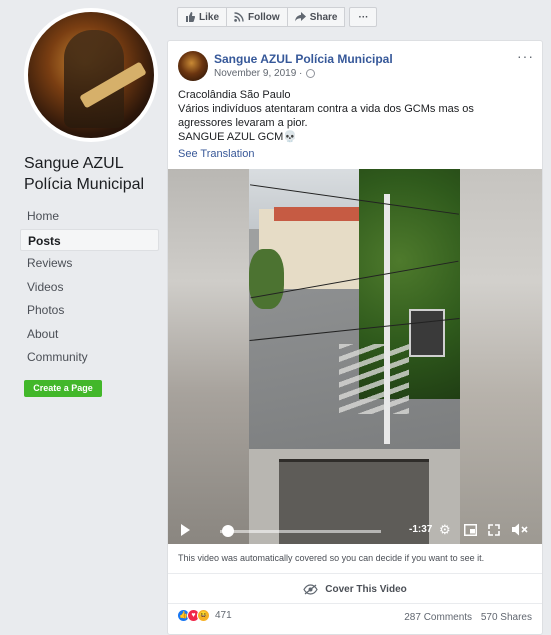 This screenshot has width=551, height=635. What do you see at coordinates (264, 17) in the screenshot?
I see `follow-label: Follow` at bounding box center [264, 17].